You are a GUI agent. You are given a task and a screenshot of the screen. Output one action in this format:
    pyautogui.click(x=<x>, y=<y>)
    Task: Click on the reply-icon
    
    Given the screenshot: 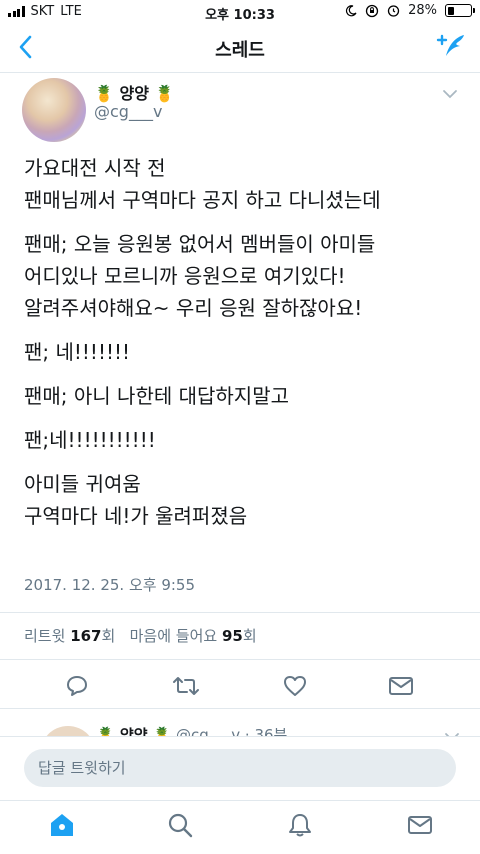 What is the action you would take?
    pyautogui.click(x=77, y=686)
    